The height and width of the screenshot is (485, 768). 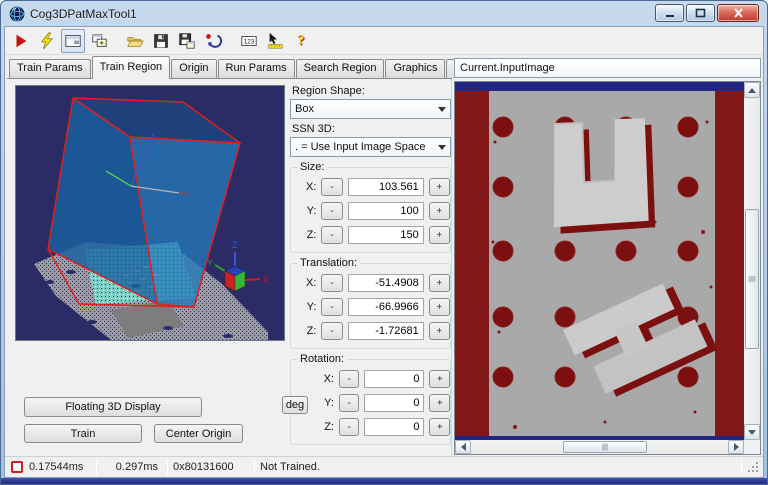 What do you see at coordinates (290, 467) in the screenshot?
I see `status-message-text: Not Trained.` at bounding box center [290, 467].